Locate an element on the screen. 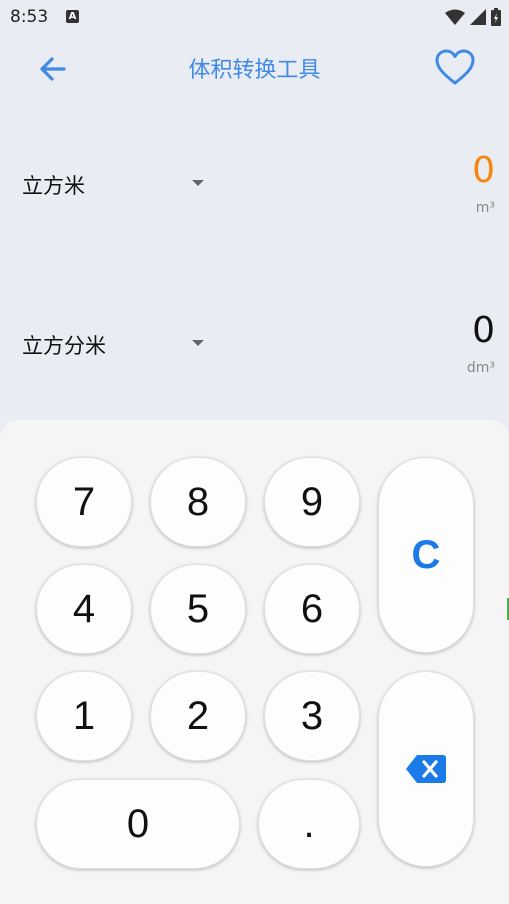 Image resolution: width=509 pixels, height=904 pixels. from-unit-row: 立方米 0 m³ is located at coordinates (254, 200).